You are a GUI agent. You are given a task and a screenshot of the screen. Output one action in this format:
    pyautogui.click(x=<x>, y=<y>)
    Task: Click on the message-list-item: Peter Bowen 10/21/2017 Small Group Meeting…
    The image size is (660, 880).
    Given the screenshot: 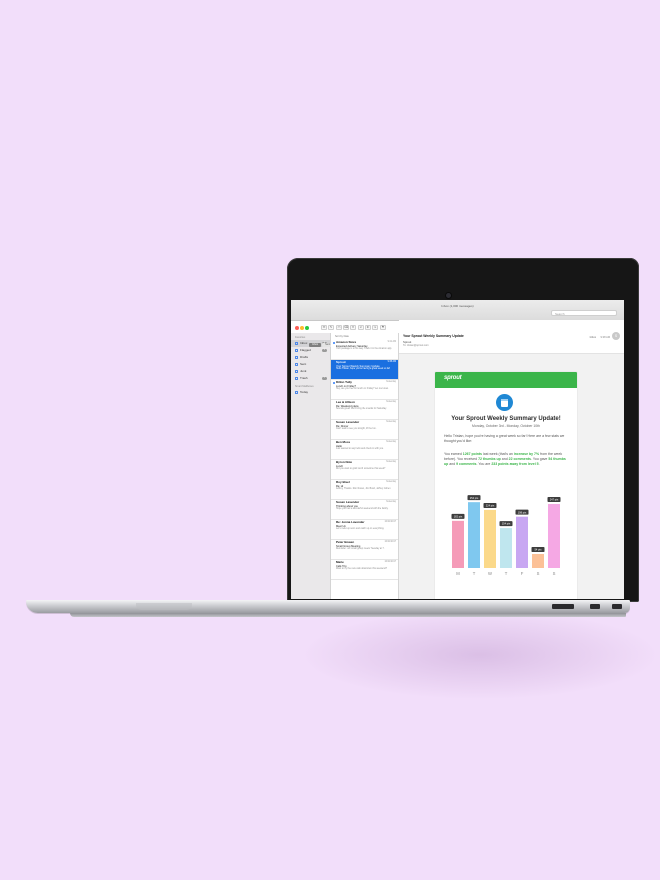 What is the action you would take?
    pyautogui.click(x=364, y=550)
    